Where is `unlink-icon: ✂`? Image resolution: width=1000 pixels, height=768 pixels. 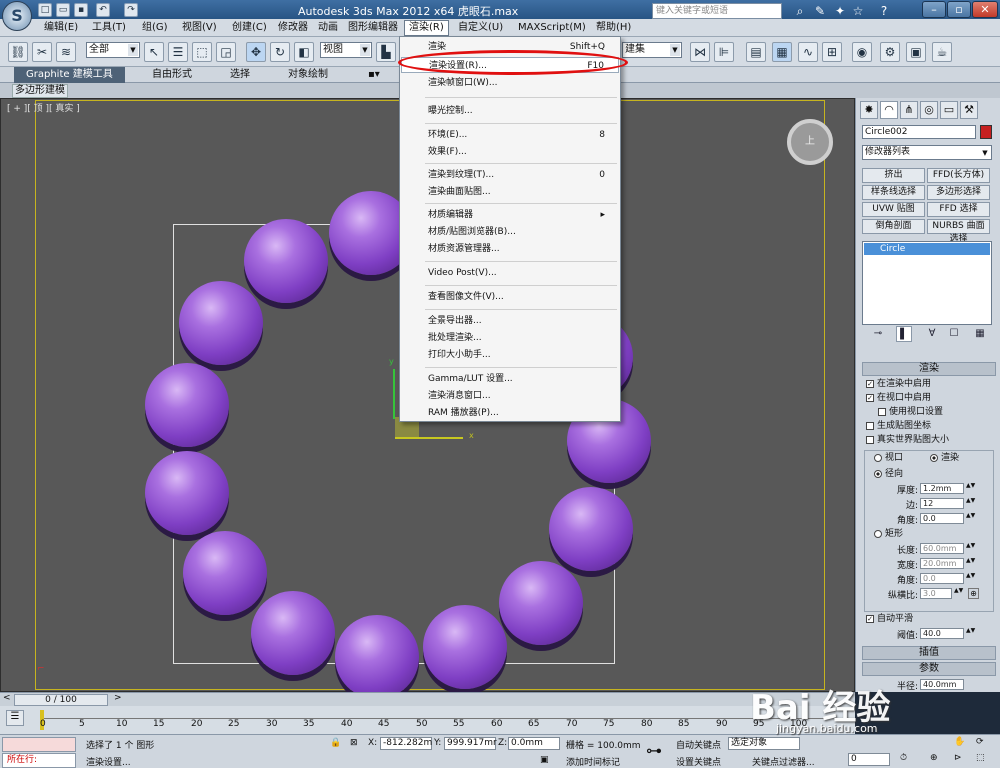
unlink-icon: ✂ is located at coordinates (42, 52).